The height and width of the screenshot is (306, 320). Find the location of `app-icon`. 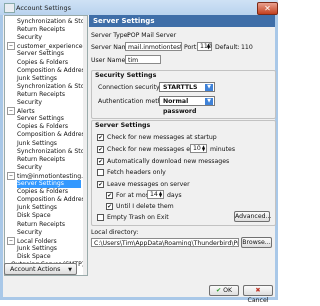

app-icon is located at coordinates (9, 8).